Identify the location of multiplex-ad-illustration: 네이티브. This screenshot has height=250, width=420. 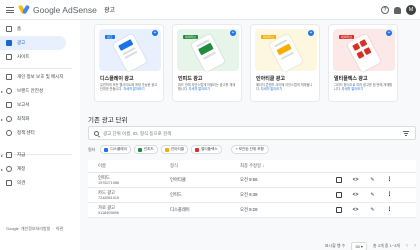
(364, 51).